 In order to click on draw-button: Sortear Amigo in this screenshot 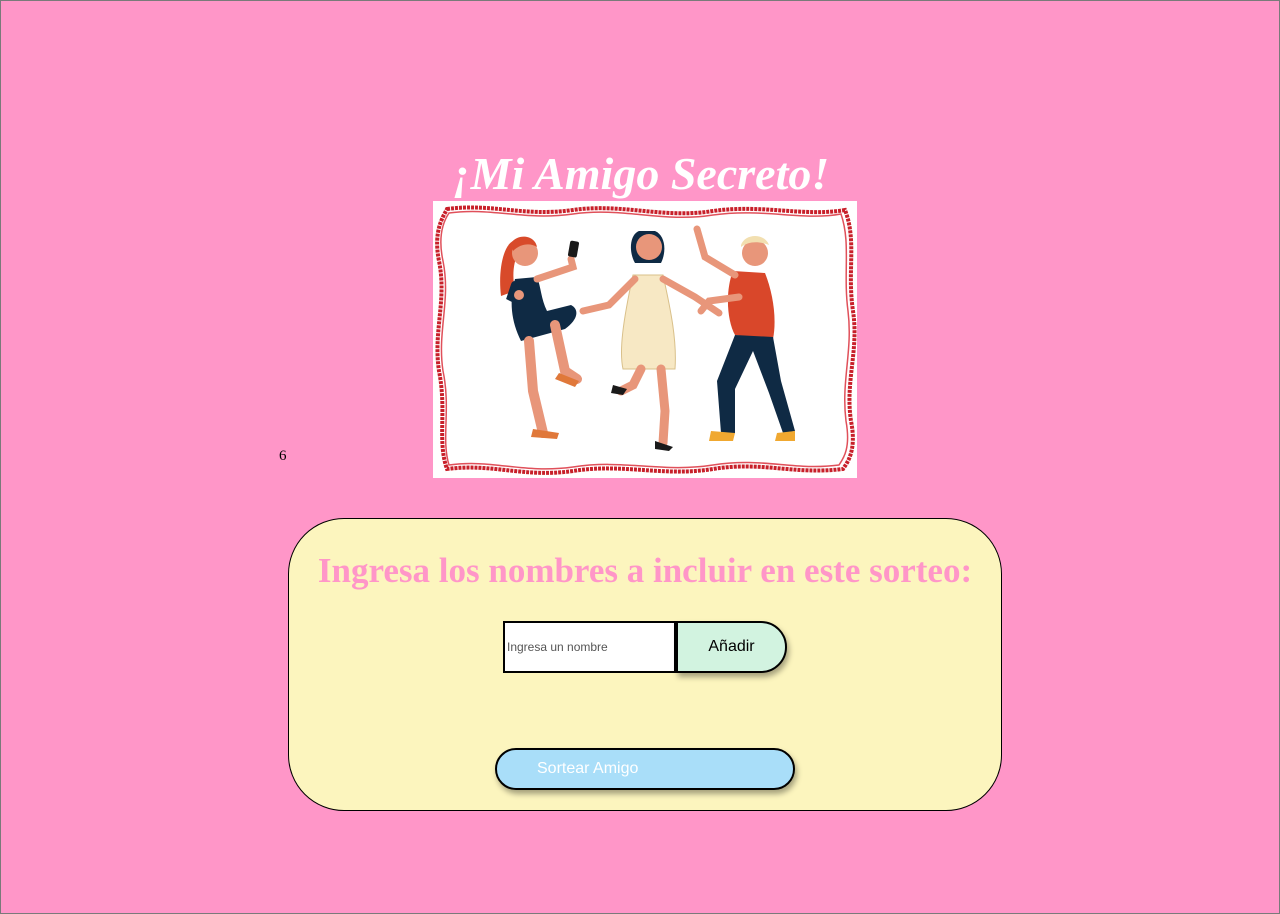, I will do `click(645, 769)`.